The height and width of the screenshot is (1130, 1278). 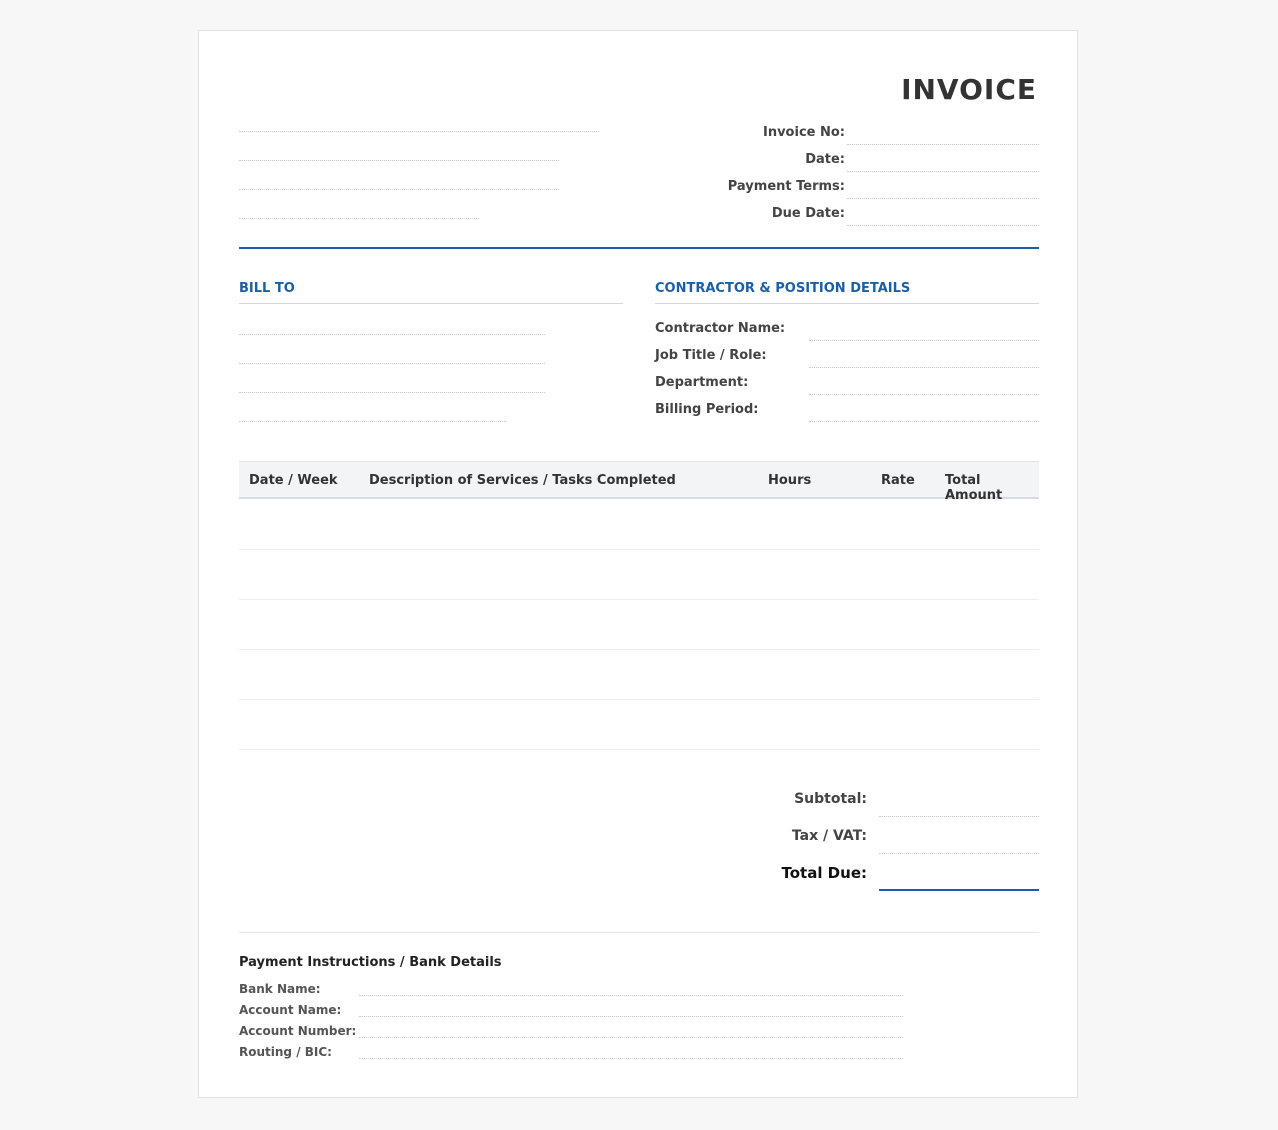 I want to click on date-label: Date:, so click(x=825, y=159).